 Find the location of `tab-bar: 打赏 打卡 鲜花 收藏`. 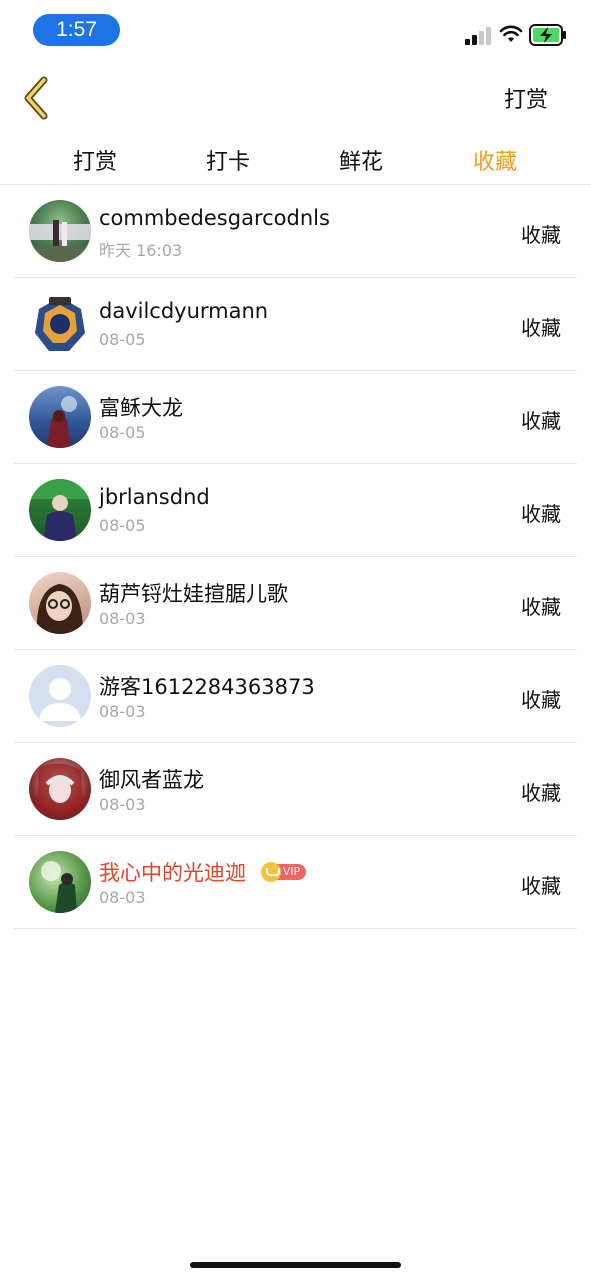

tab-bar: 打赏 打卡 鲜花 收藏 is located at coordinates (295, 160).